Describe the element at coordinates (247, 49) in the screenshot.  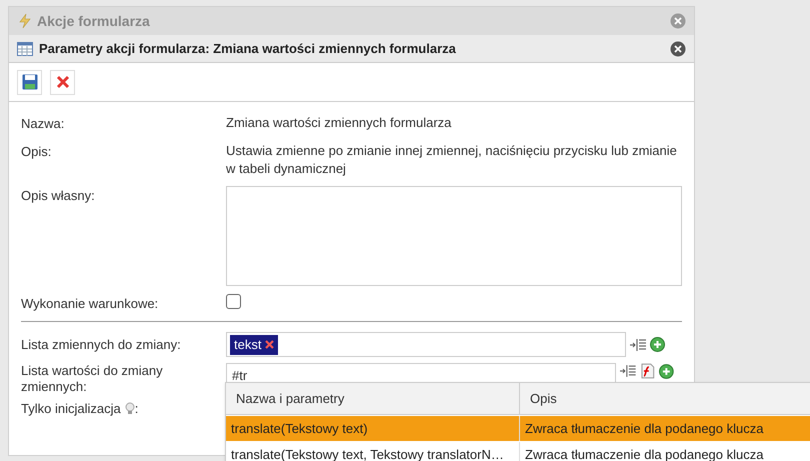
I see `dialog-title: Parametry akcji formularza: Zmiana wartości zmiennych formularza` at that location.